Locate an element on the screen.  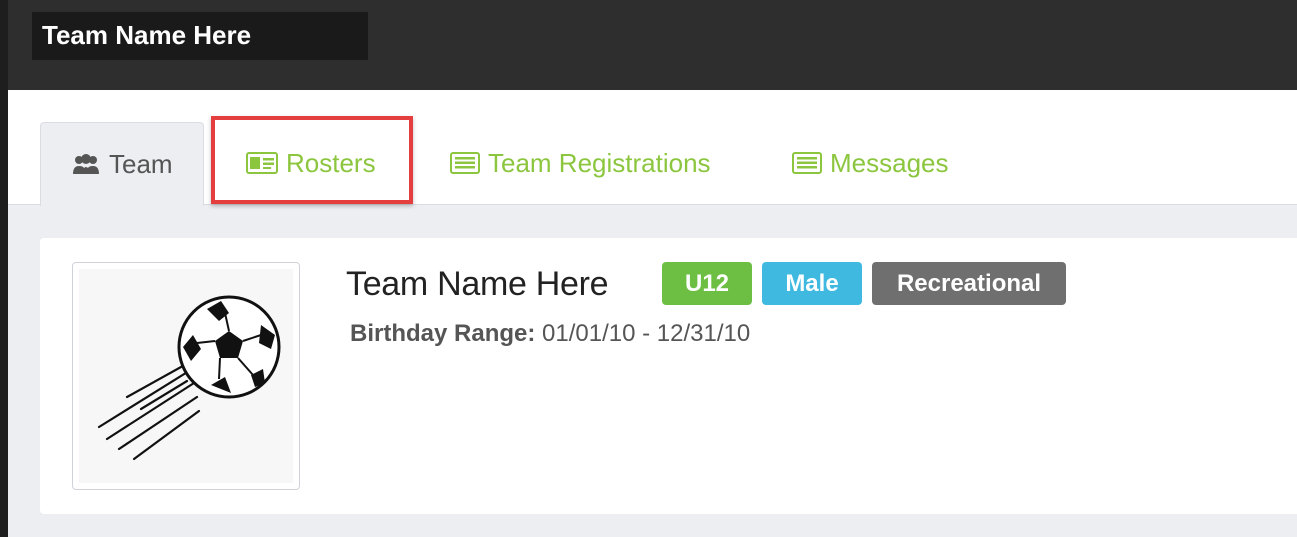
tab-team-label: Team is located at coordinates (141, 164).